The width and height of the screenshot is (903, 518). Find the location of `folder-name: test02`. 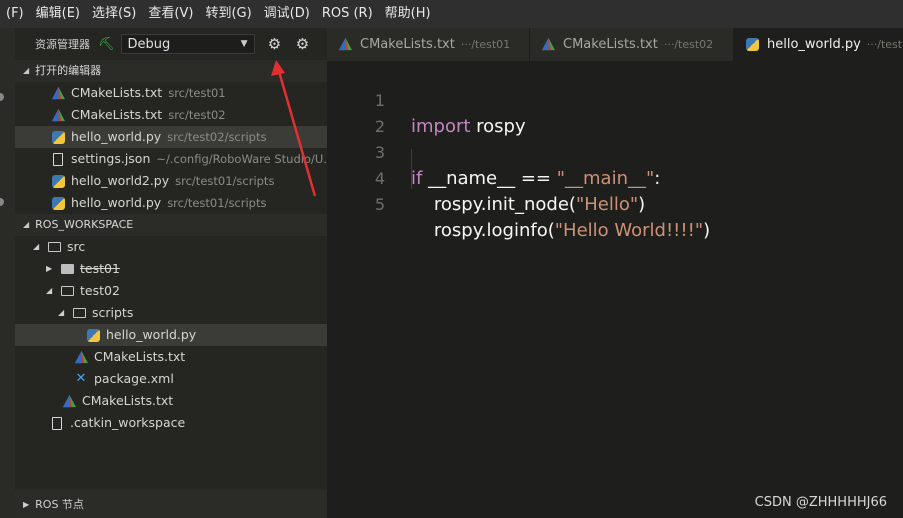

folder-name: test02 is located at coordinates (100, 290).